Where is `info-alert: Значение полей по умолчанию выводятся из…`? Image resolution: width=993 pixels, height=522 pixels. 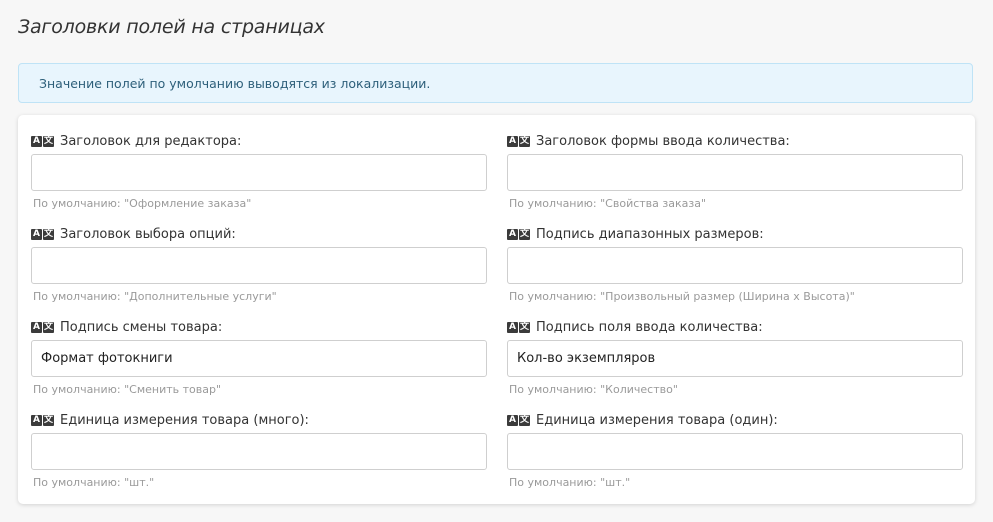 info-alert: Значение полей по умолчанию выводятся из… is located at coordinates (495, 83).